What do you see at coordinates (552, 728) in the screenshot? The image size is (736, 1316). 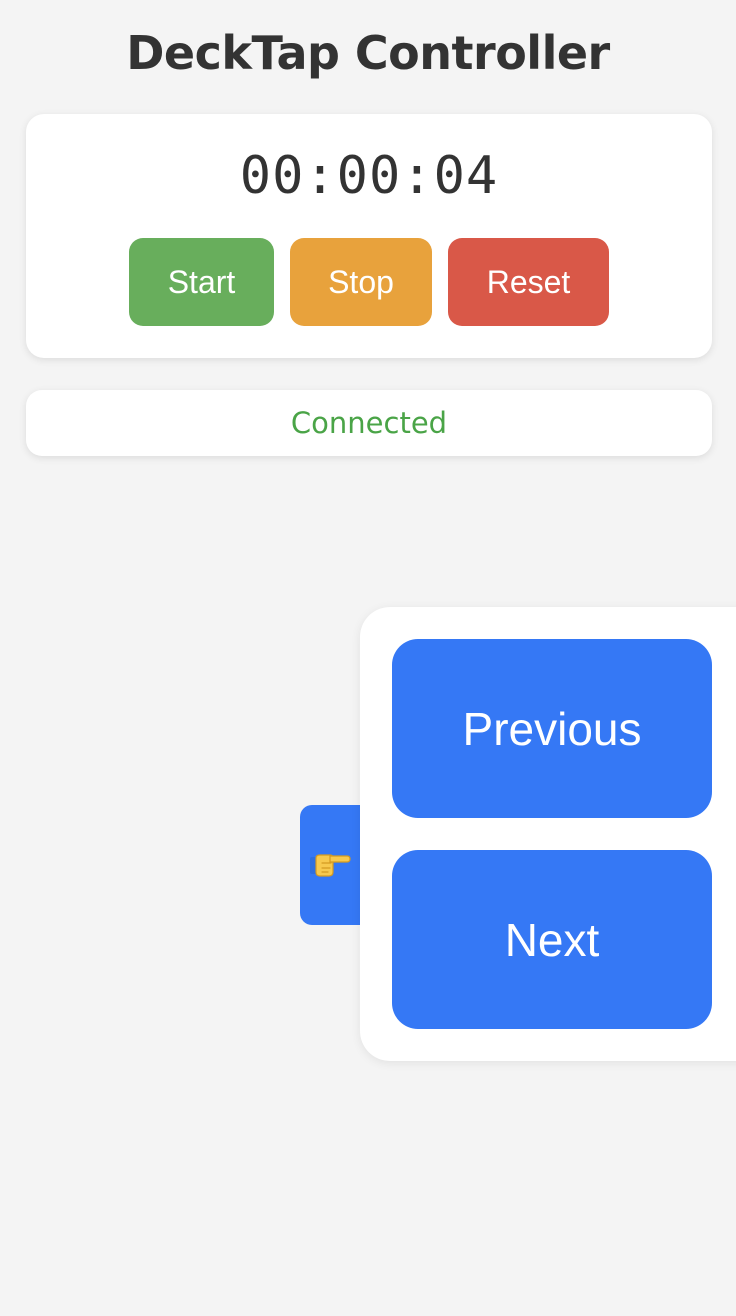 I see `previous-button: Previous` at bounding box center [552, 728].